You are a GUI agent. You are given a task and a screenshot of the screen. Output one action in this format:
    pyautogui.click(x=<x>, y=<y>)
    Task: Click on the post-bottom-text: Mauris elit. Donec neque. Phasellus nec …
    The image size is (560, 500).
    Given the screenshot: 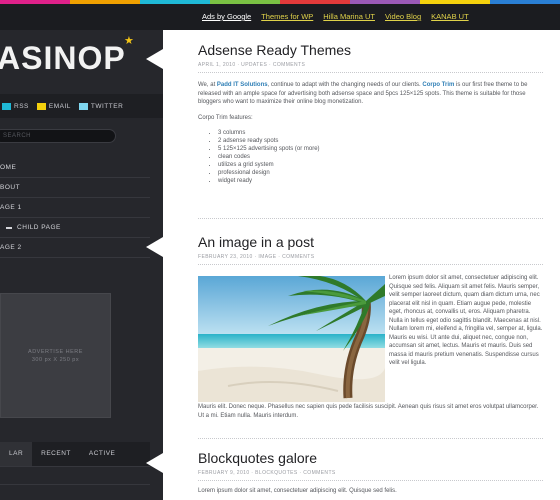 What is the action you would take?
    pyautogui.click(x=368, y=411)
    